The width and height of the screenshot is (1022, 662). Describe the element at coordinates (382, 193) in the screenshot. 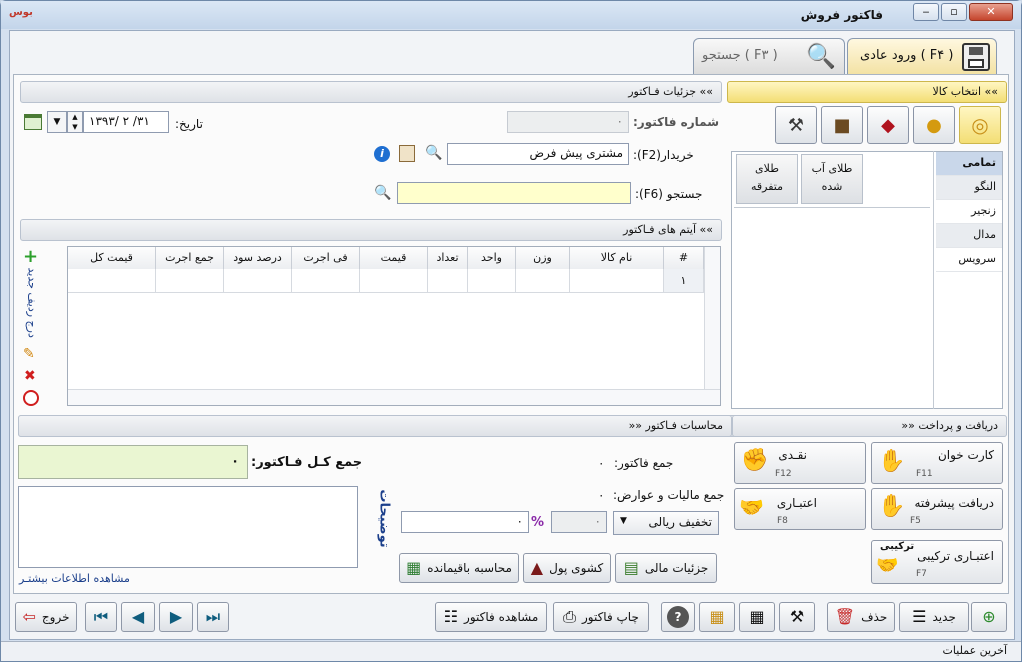

I see `product-search-icon: 🔍` at that location.